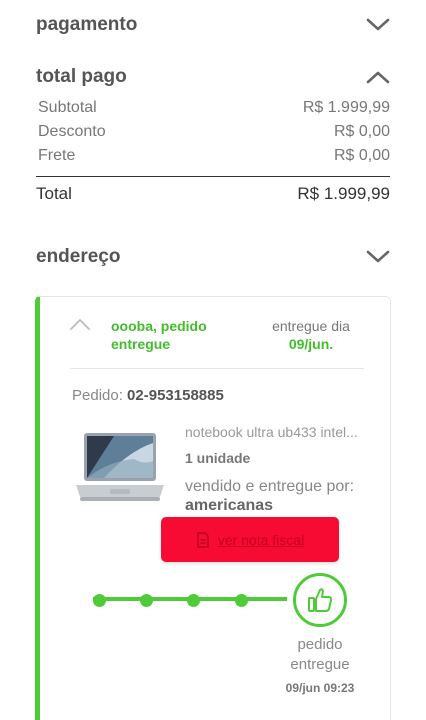 This screenshot has height=720, width=426. What do you see at coordinates (213, 257) in the screenshot?
I see `section-address-header: endereço` at bounding box center [213, 257].